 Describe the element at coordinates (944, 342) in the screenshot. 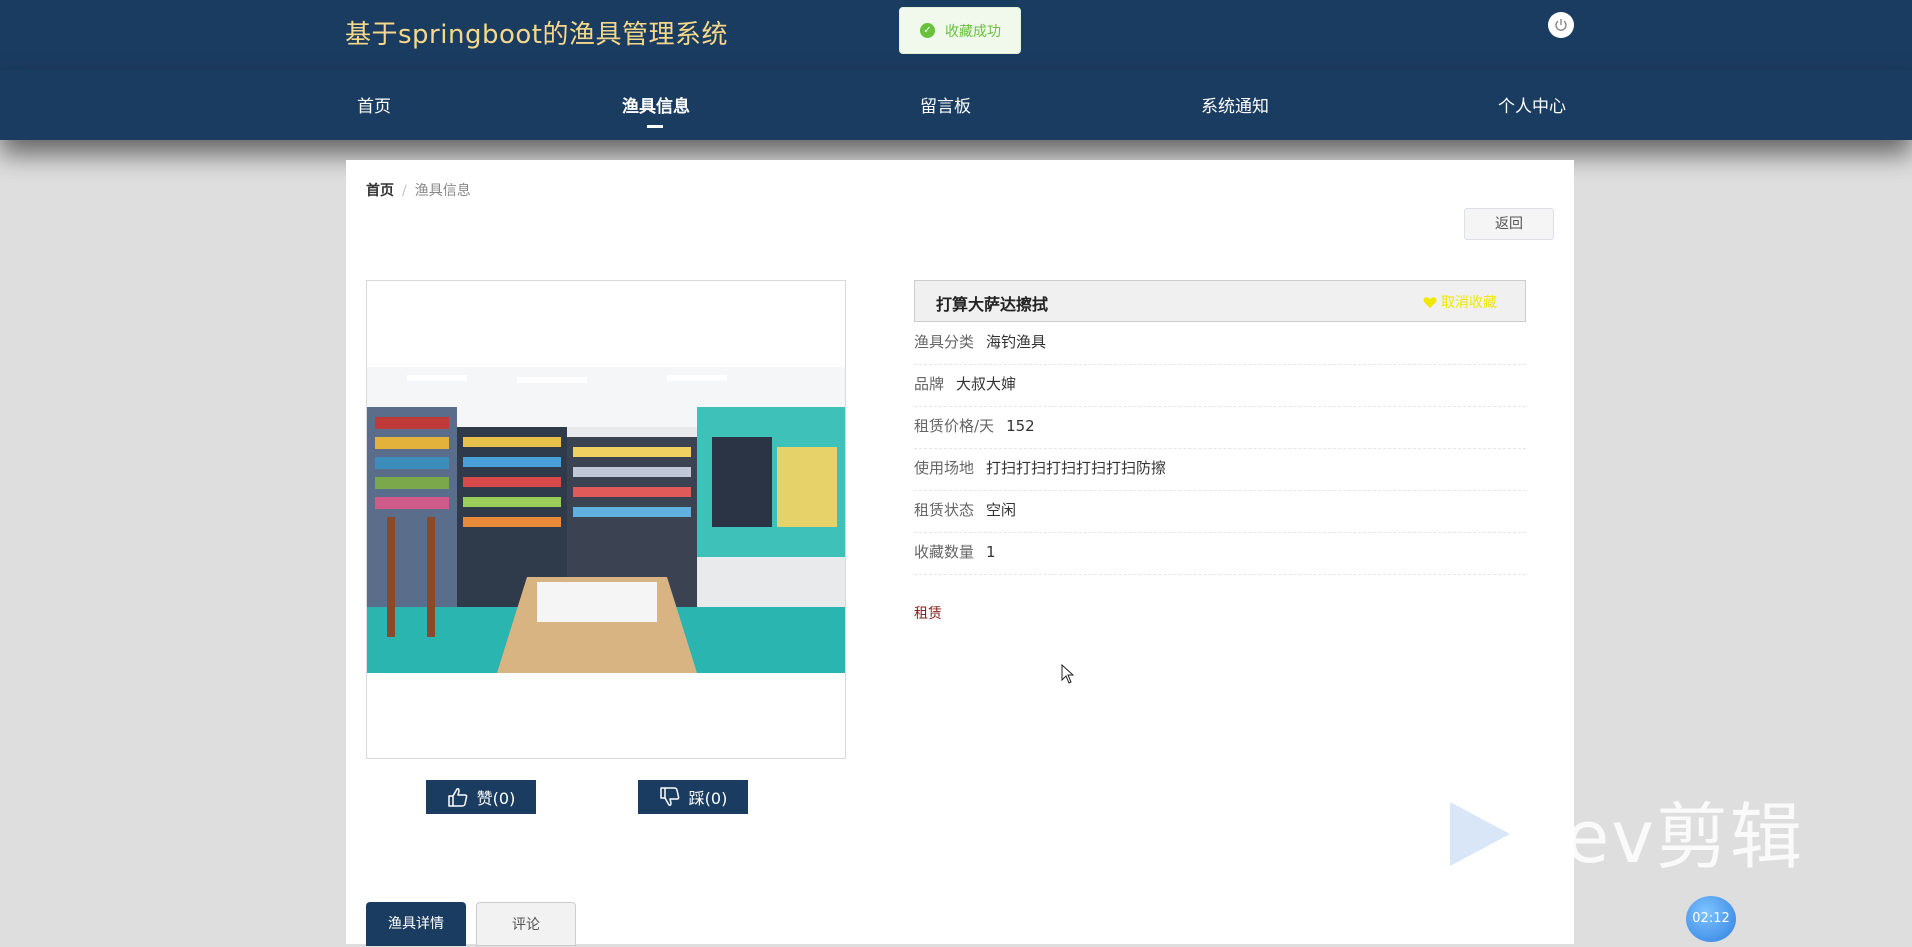

I see `field-label: 渔具分类` at that location.